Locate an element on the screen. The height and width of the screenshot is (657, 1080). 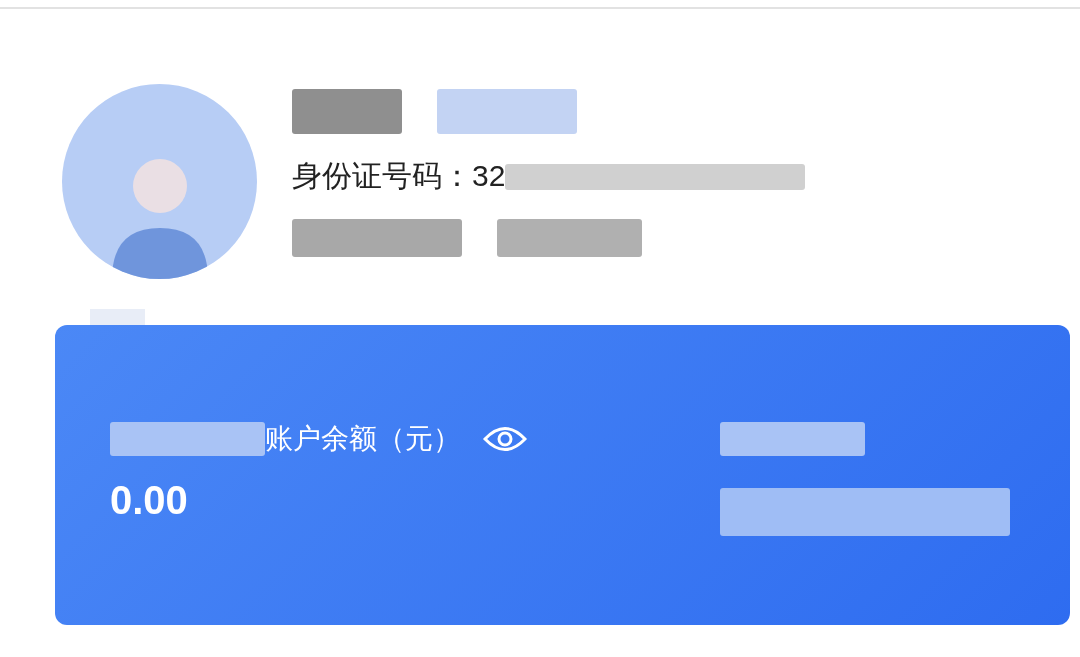
id-number-text: 身份证号码：32 is located at coordinates (399, 176).